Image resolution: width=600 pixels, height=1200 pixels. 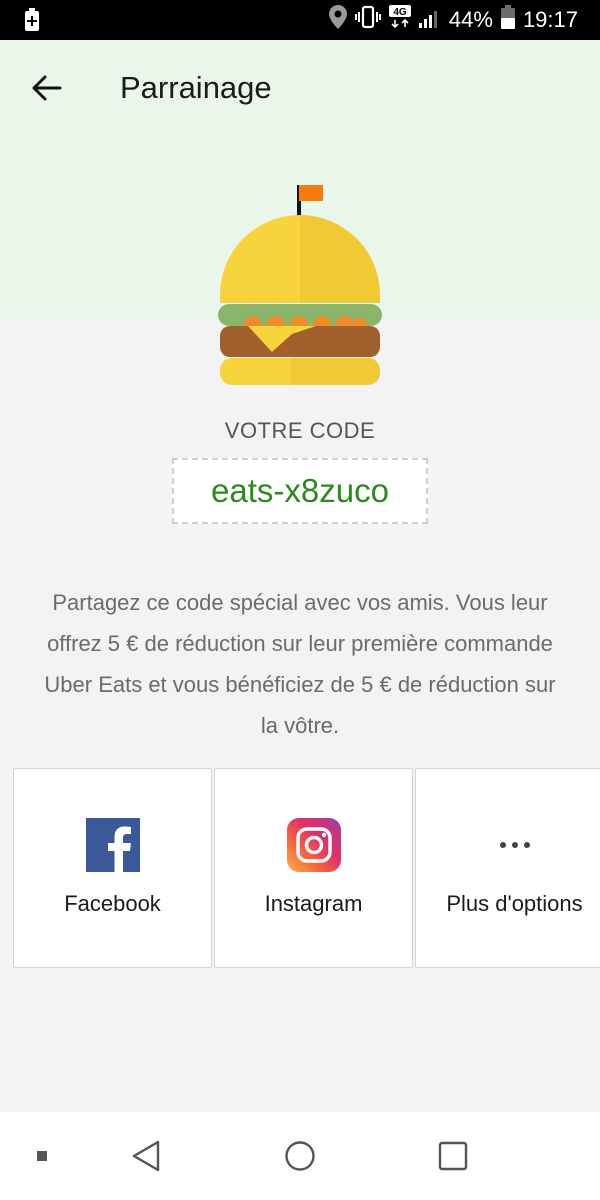 What do you see at coordinates (313, 903) in the screenshot?
I see `share-instagram-label: Instagram` at bounding box center [313, 903].